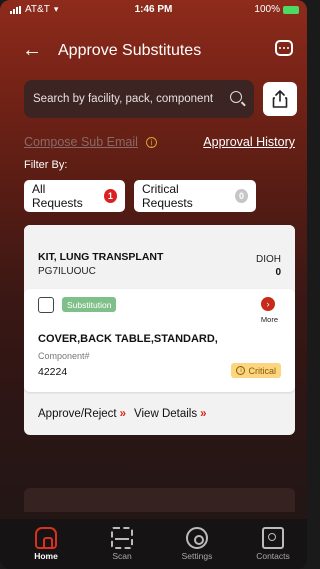 The height and width of the screenshot is (569, 320). I want to click on dioh-label: DIOH, so click(268, 259).